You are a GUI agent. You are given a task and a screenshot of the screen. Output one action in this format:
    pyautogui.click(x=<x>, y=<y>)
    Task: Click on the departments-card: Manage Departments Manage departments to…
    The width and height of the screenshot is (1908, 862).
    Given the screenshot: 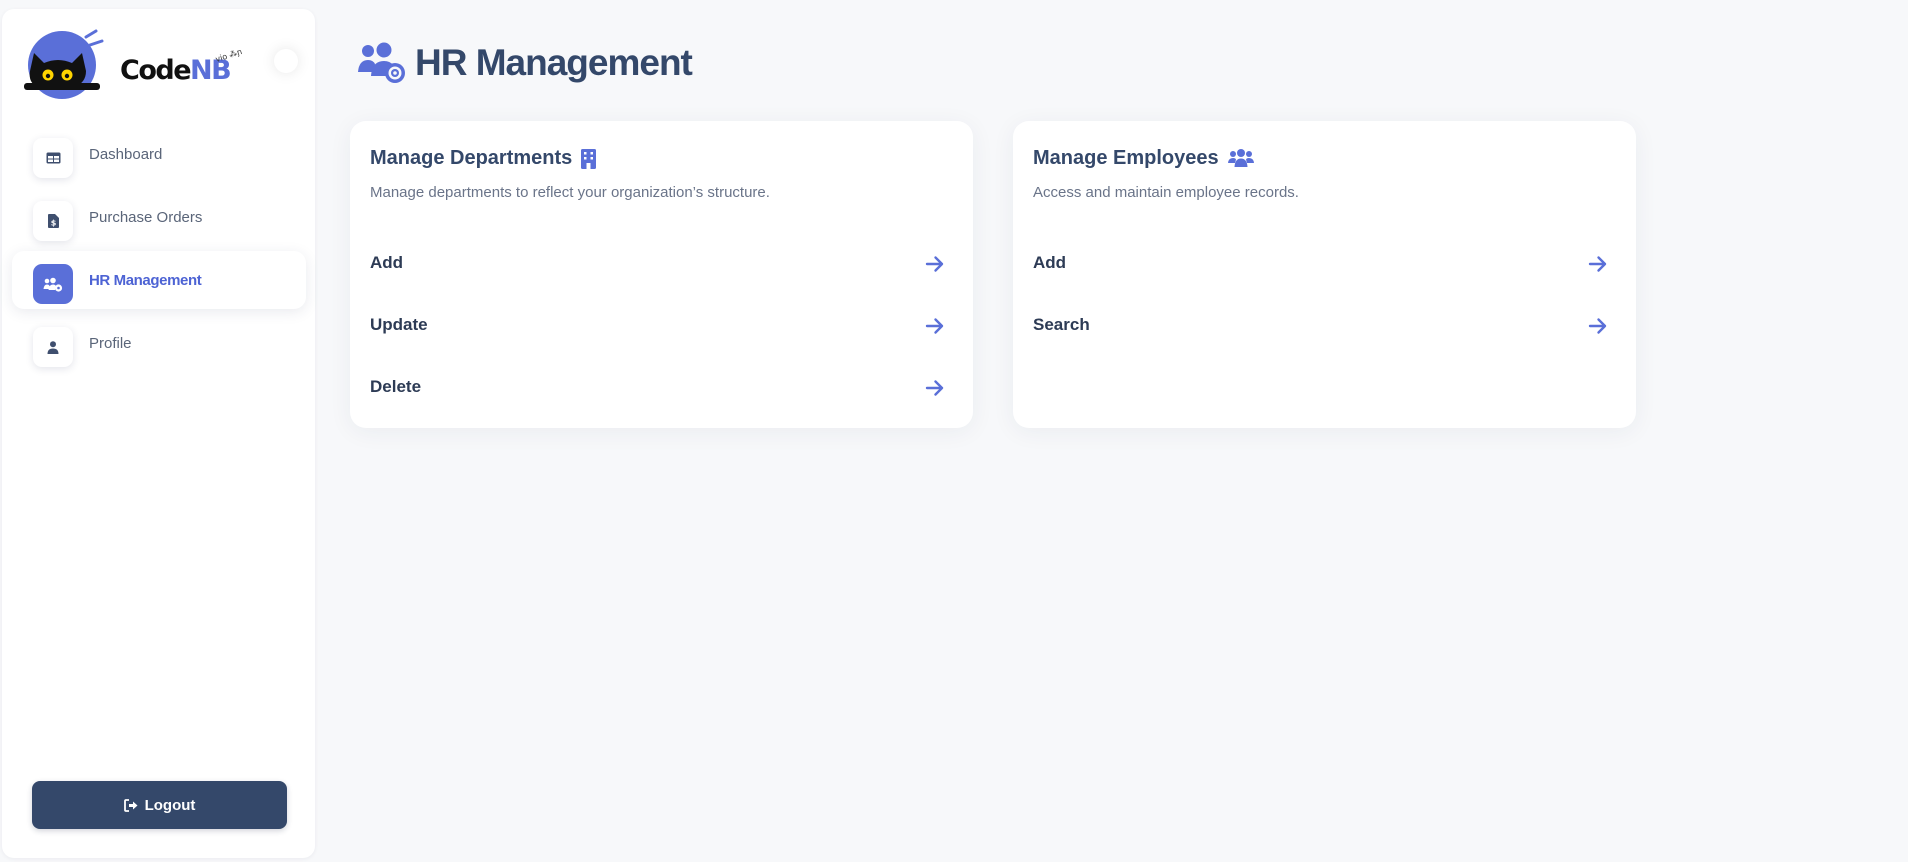 What is the action you would take?
    pyautogui.click(x=661, y=274)
    